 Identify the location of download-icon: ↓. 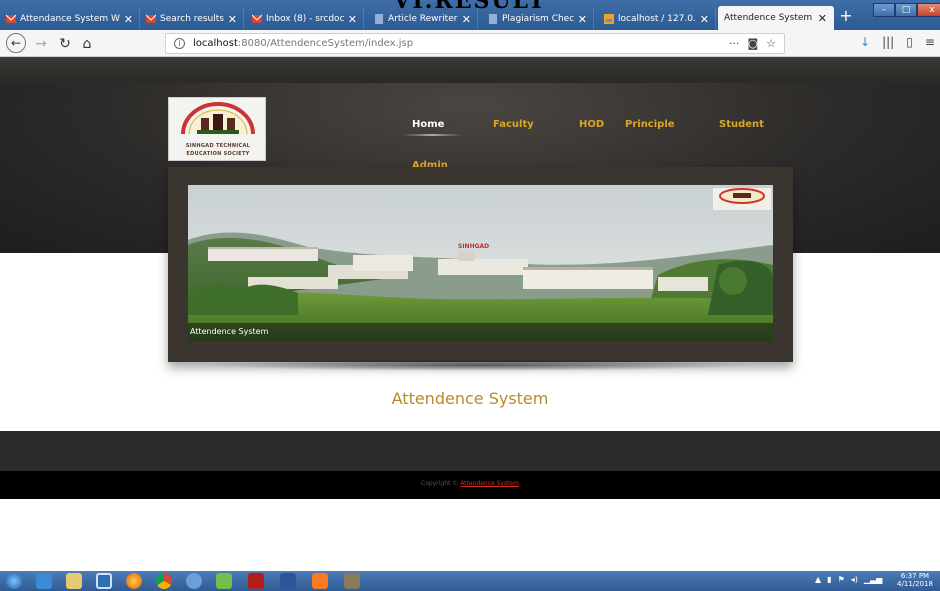
(865, 42).